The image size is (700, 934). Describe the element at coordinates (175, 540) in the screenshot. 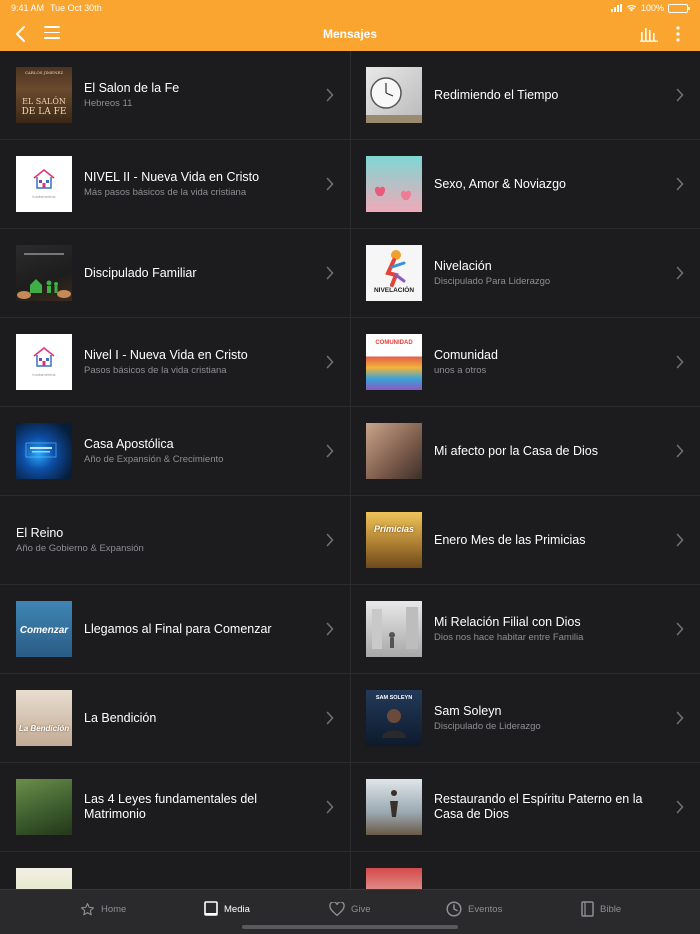

I see `message-row-el-reino: El Reino Año de Gobierno & Expansión` at that location.